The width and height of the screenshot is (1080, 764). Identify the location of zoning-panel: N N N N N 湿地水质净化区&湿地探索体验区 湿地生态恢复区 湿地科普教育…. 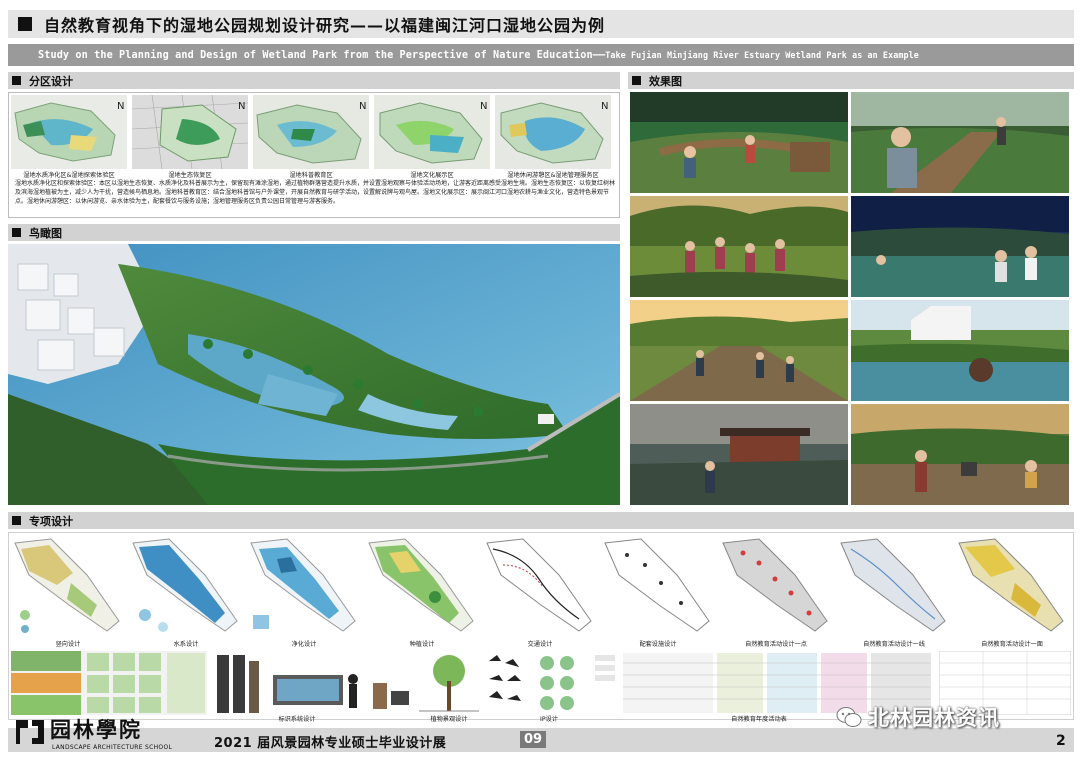
(314, 155).